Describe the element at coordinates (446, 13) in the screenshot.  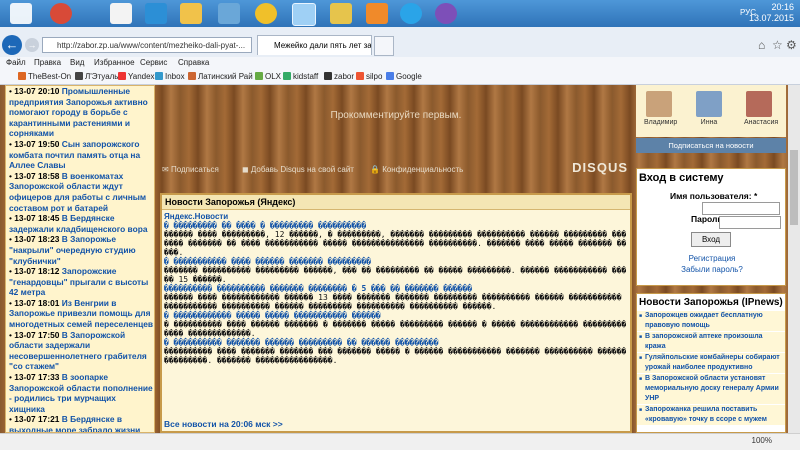
I see `viber-taskbar-icon` at that location.